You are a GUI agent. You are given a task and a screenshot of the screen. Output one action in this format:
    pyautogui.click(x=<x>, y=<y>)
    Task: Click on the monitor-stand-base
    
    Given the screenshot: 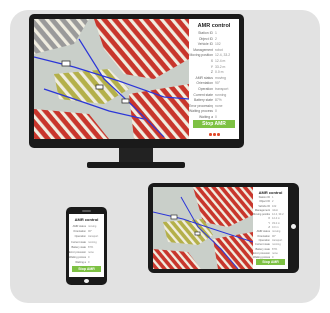 What is the action you would take?
    pyautogui.click(x=136, y=165)
    